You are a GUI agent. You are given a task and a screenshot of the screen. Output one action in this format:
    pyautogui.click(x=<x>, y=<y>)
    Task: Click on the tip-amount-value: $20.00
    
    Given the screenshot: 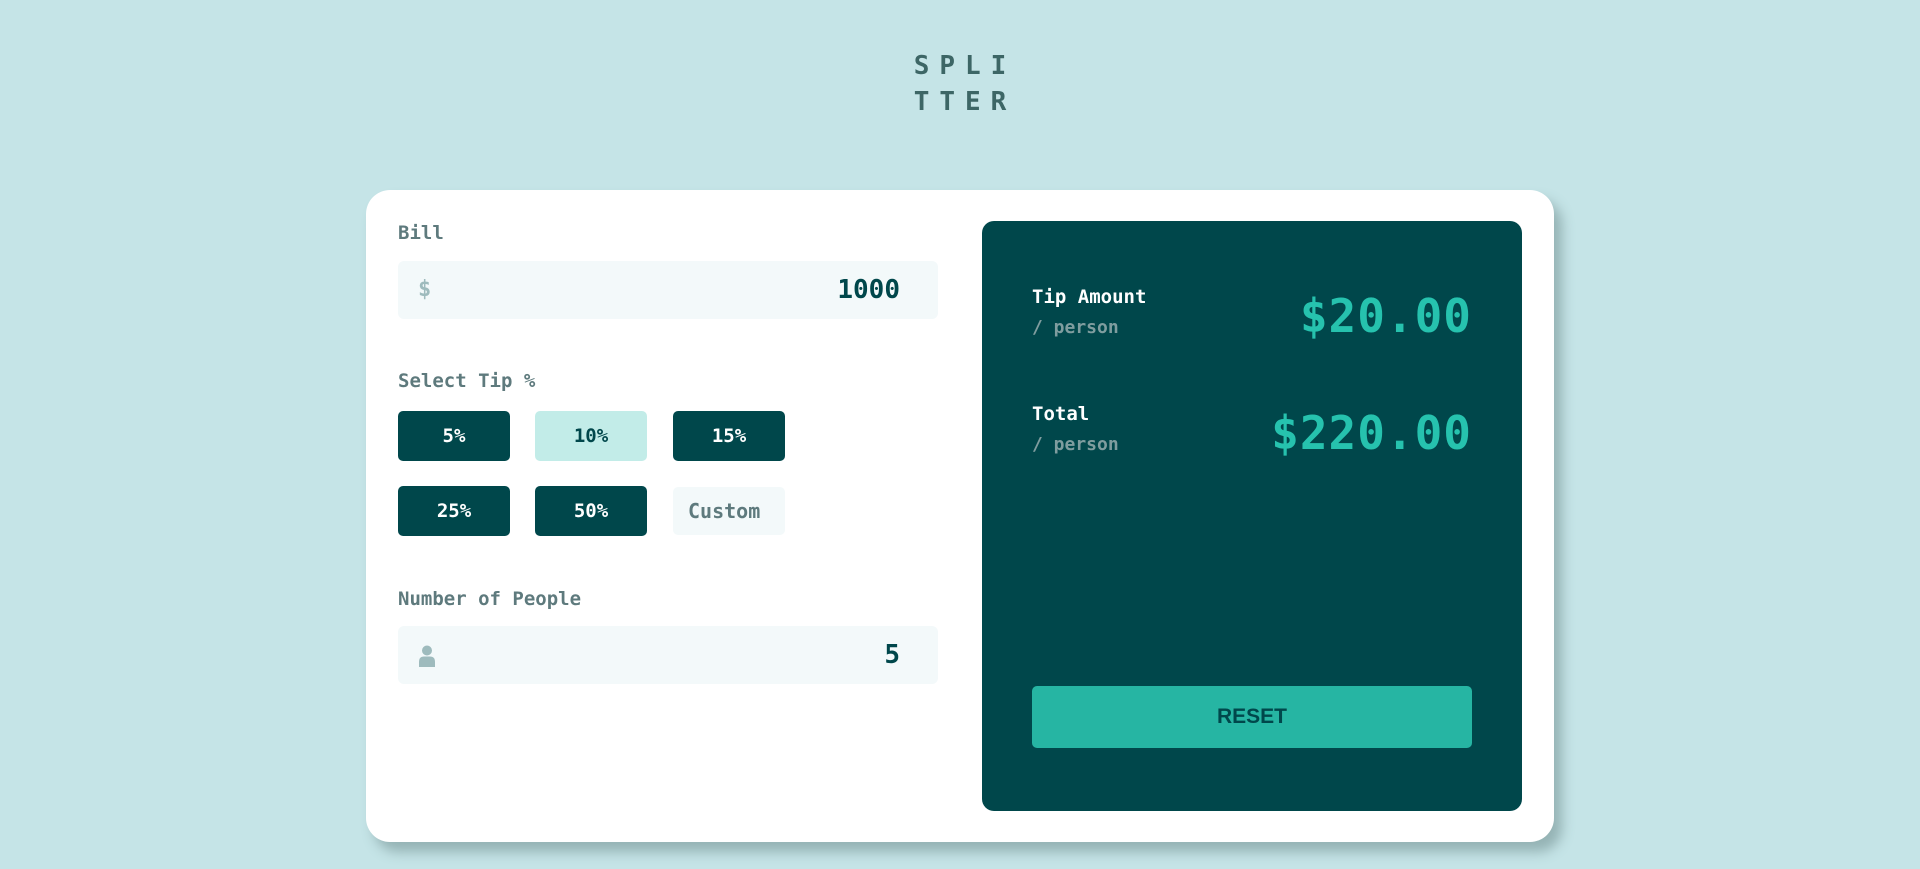 What is the action you would take?
    pyautogui.click(x=1385, y=316)
    